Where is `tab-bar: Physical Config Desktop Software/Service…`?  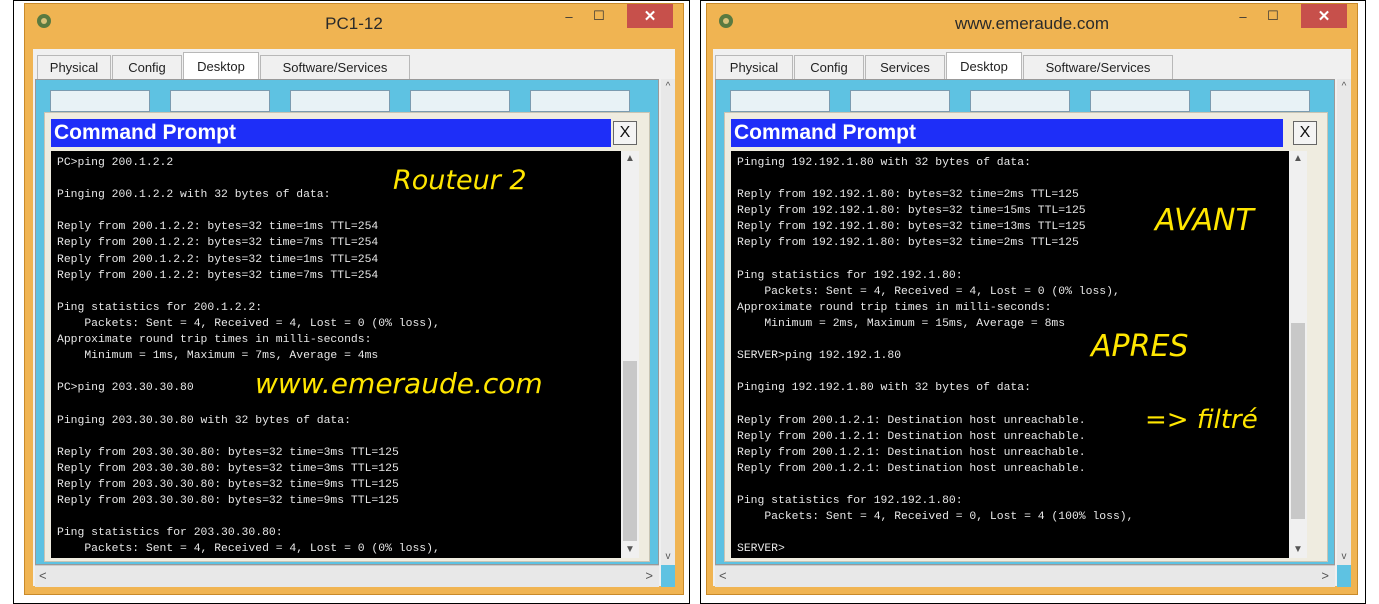
tab-bar: Physical Config Desktop Software/Service… is located at coordinates (354, 64).